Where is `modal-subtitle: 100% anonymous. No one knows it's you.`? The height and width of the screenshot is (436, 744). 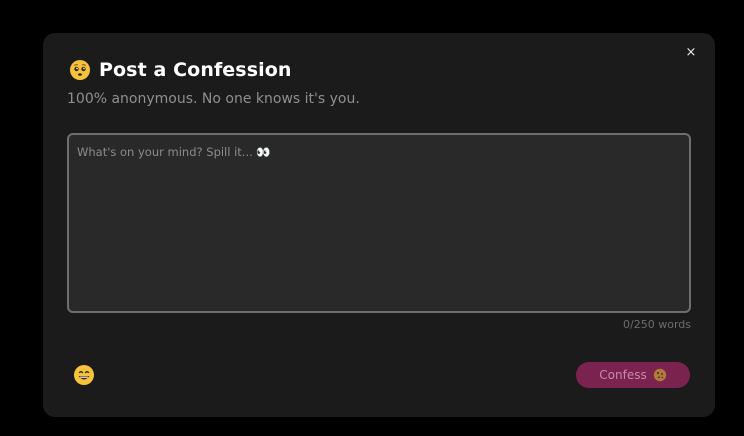
modal-subtitle: 100% anonymous. No one knows it's you. is located at coordinates (213, 99).